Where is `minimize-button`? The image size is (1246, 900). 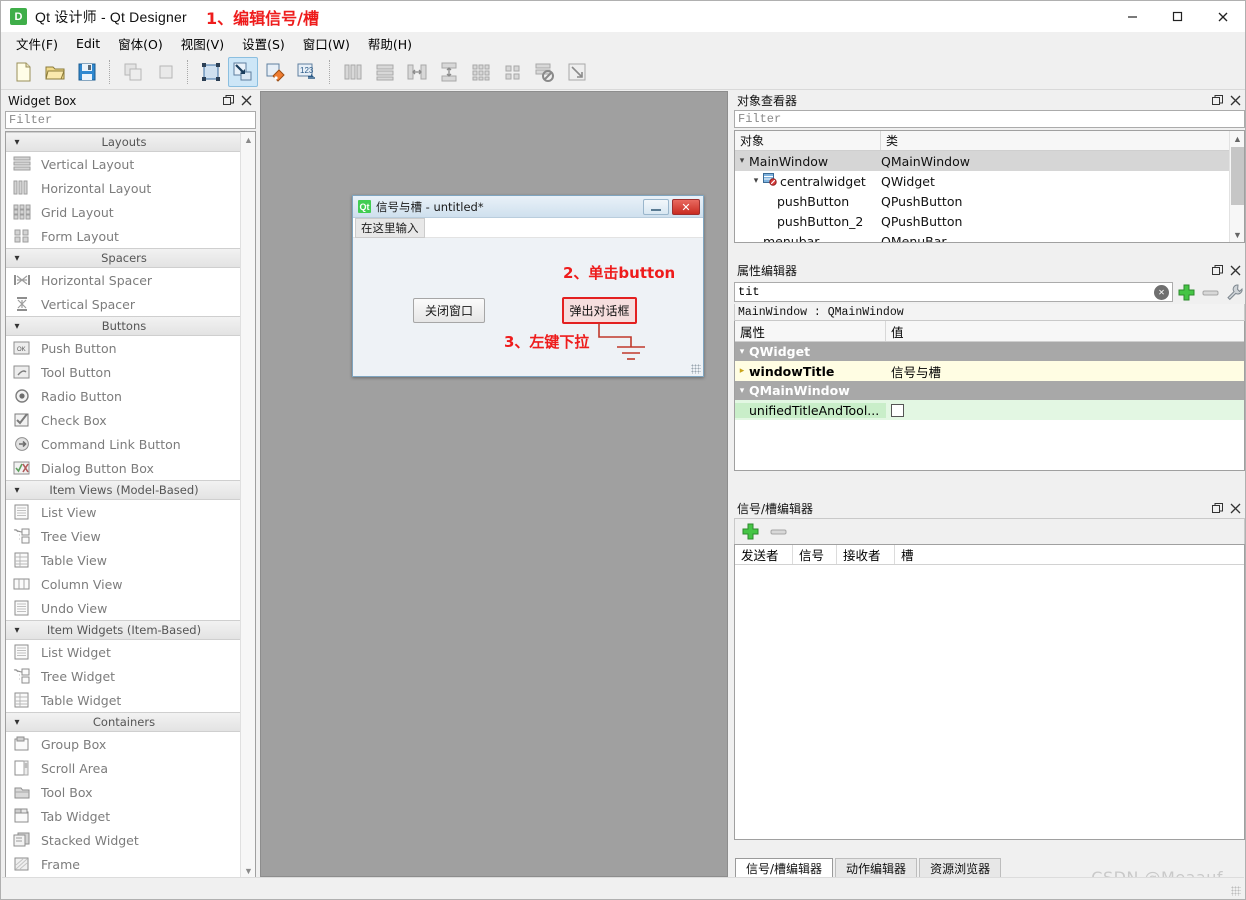
minimize-button is located at coordinates (1132, 16).